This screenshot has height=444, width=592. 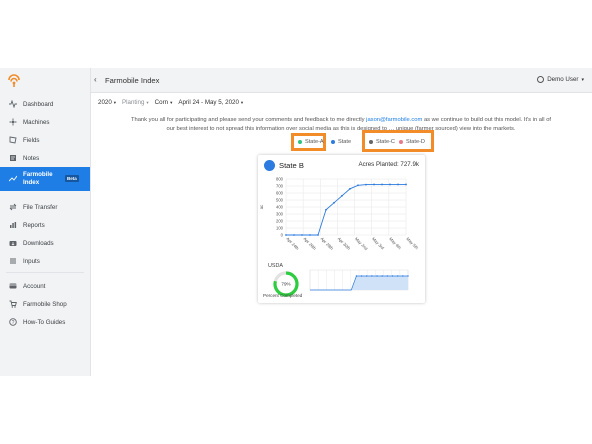 I want to click on y-axis-label: ac, so click(x=261, y=207).